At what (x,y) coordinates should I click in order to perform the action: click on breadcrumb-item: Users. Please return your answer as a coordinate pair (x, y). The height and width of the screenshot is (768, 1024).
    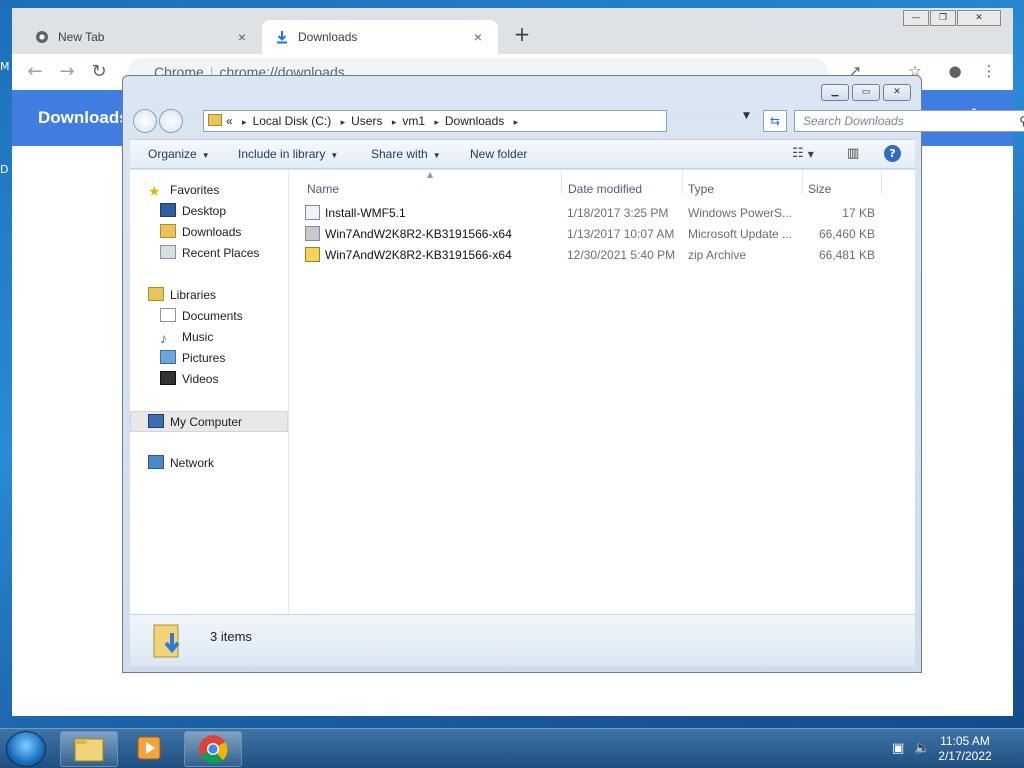
    Looking at the image, I should click on (366, 121).